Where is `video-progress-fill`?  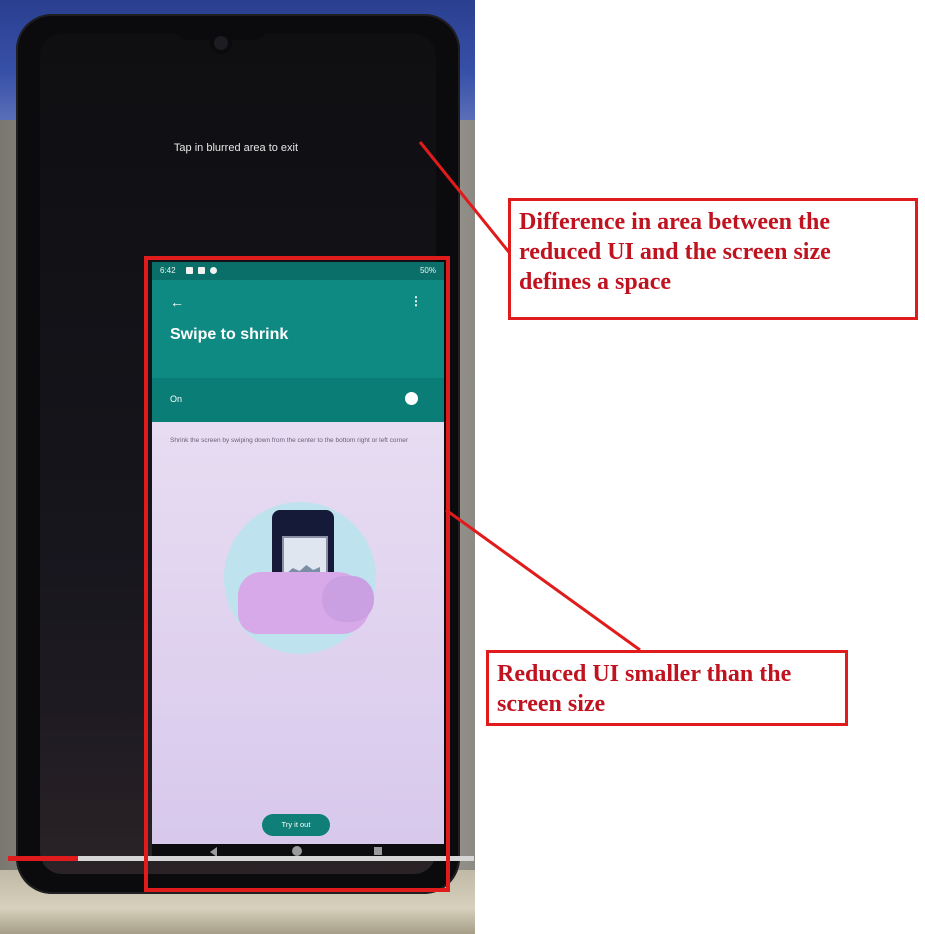
video-progress-fill is located at coordinates (43, 858).